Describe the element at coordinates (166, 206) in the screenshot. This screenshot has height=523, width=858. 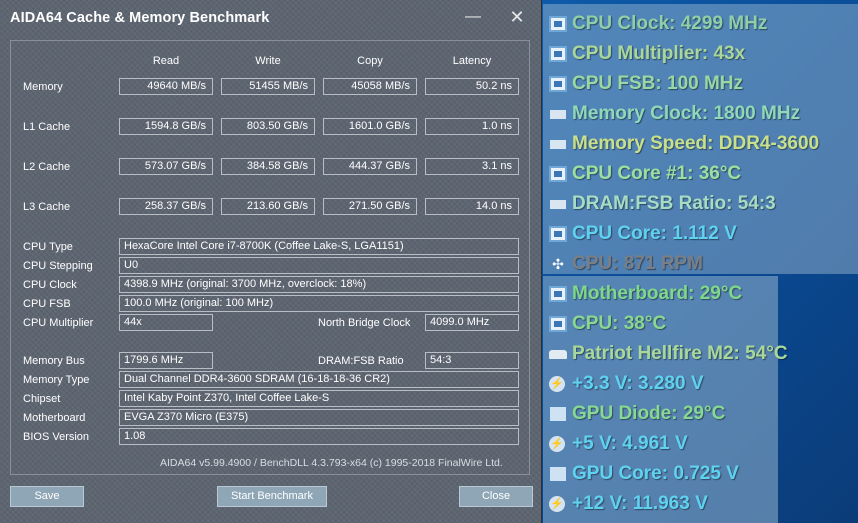
I see `l3-read-value: 258.37 GB/s` at that location.